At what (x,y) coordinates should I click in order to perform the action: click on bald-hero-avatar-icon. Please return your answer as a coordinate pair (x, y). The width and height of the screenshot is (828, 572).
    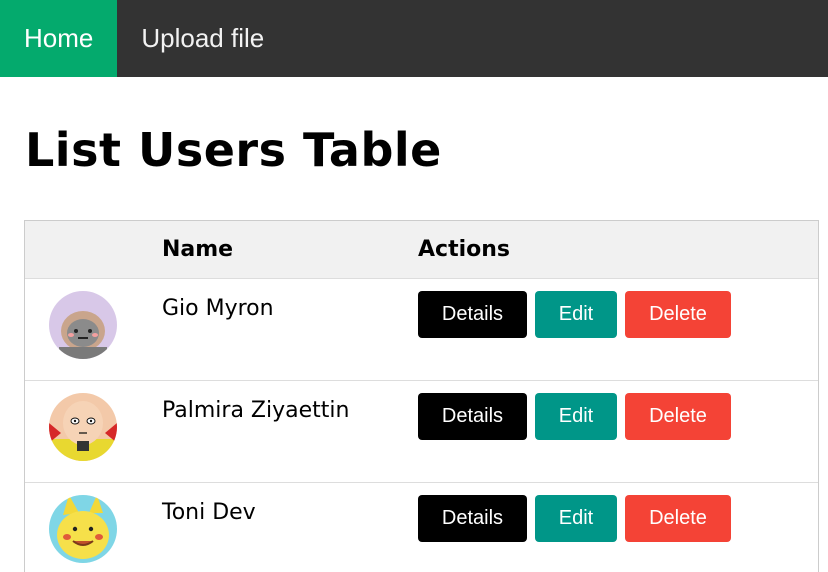
    Looking at the image, I should click on (83, 427).